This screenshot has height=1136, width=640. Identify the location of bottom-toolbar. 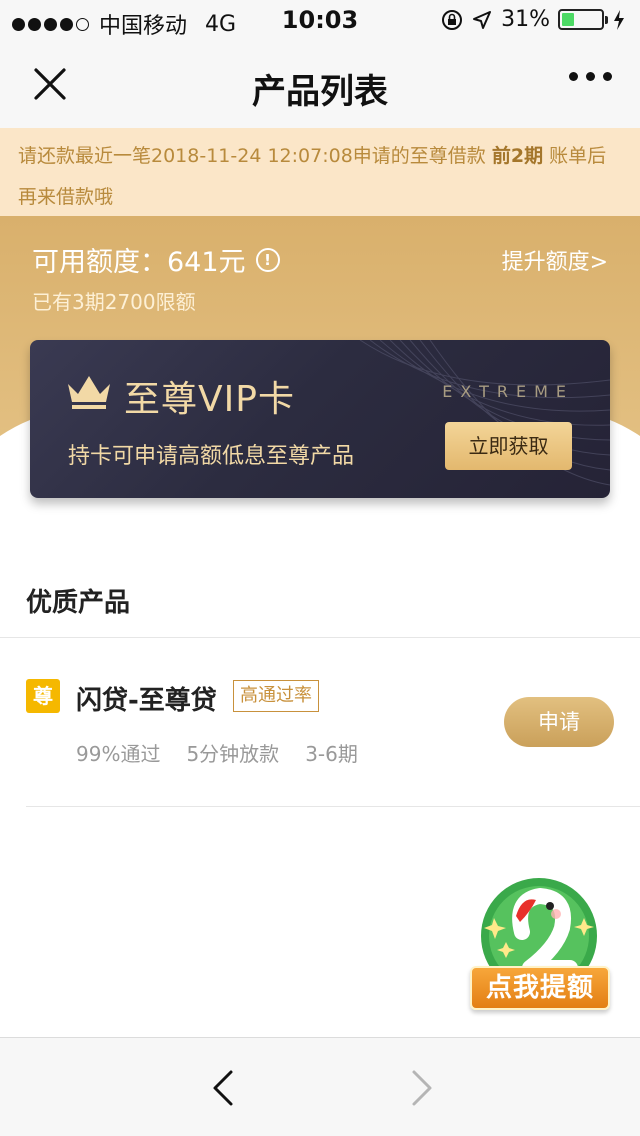
(320, 1086).